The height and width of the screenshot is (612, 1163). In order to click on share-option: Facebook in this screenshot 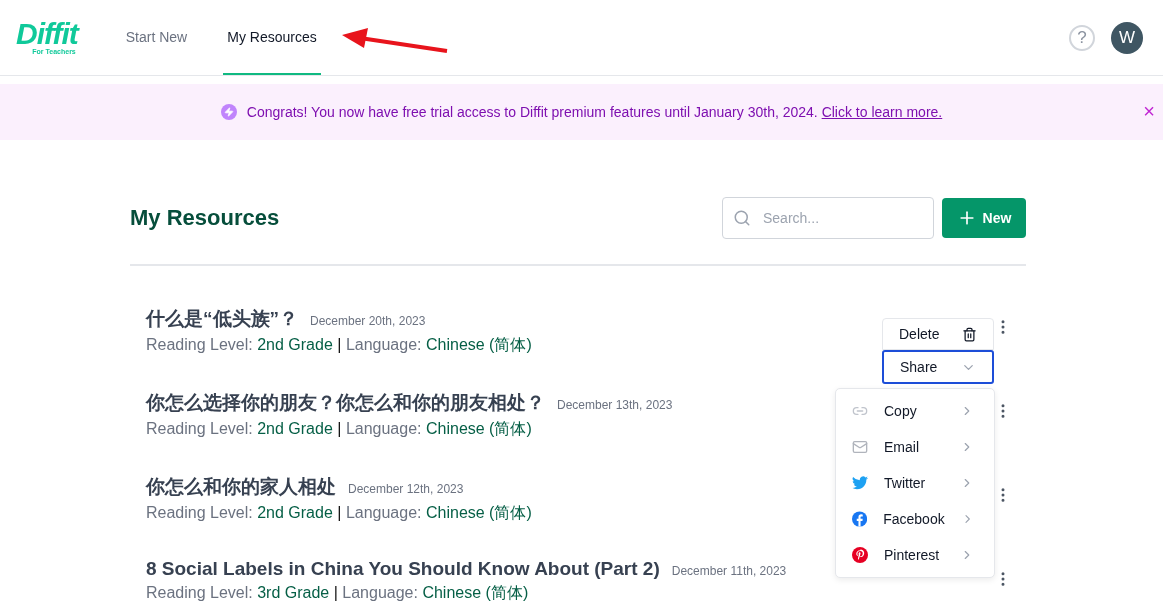, I will do `click(915, 519)`.